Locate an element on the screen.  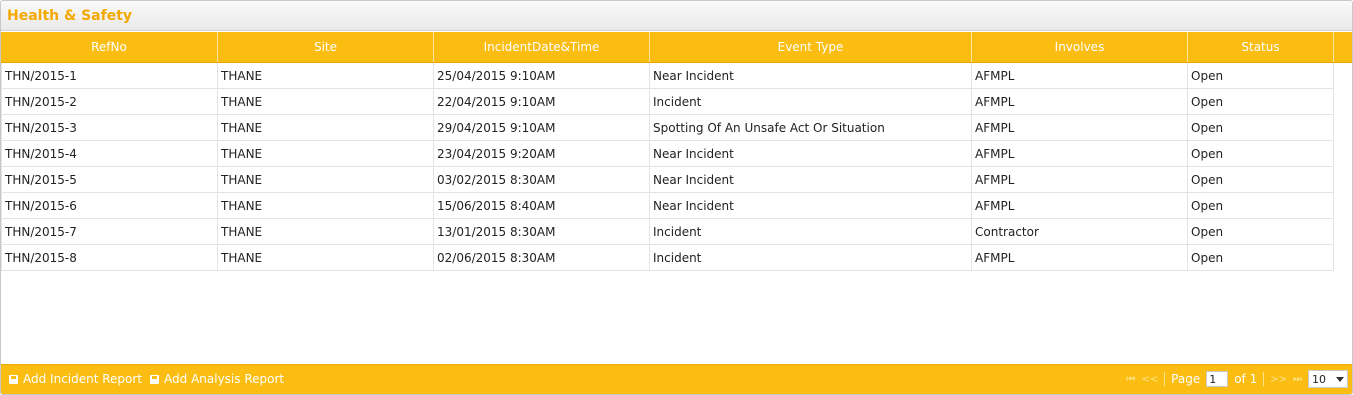
page-count-label: of 1 is located at coordinates (1246, 379).